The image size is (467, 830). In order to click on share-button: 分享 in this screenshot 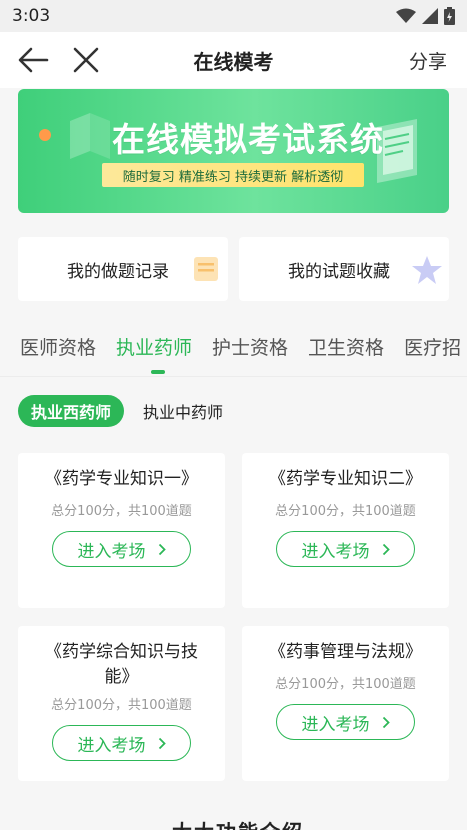, I will do `click(428, 60)`.